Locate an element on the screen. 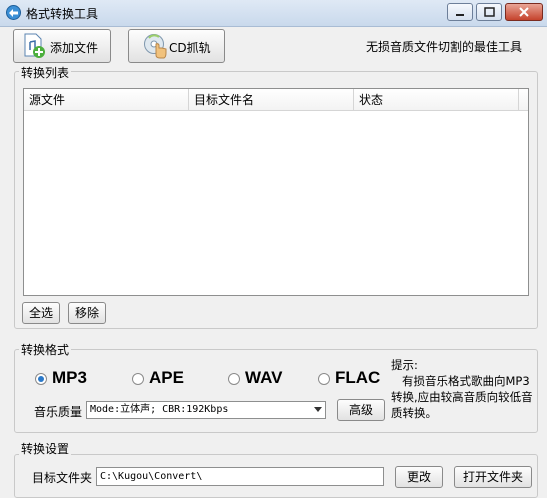 This screenshot has width=547, height=498. minimize-icon is located at coordinates (460, 15).